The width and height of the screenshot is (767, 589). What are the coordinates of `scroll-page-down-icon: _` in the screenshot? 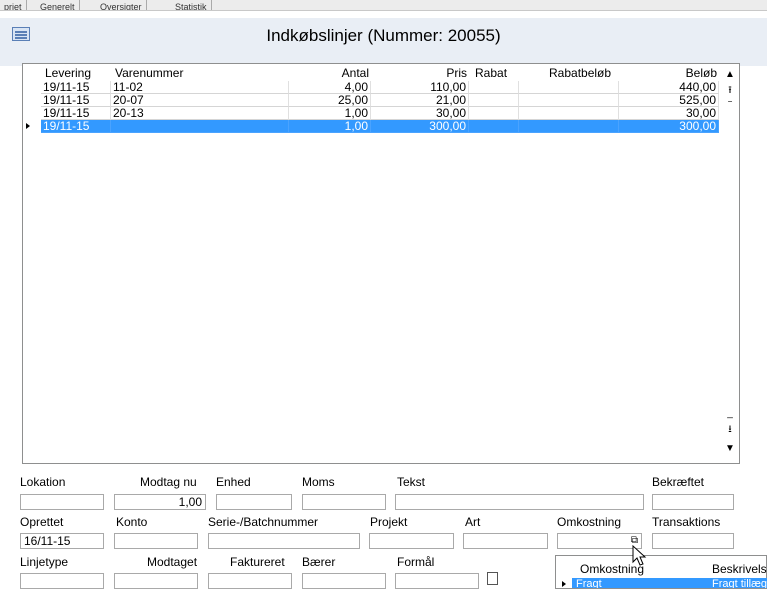 It's located at (730, 414).